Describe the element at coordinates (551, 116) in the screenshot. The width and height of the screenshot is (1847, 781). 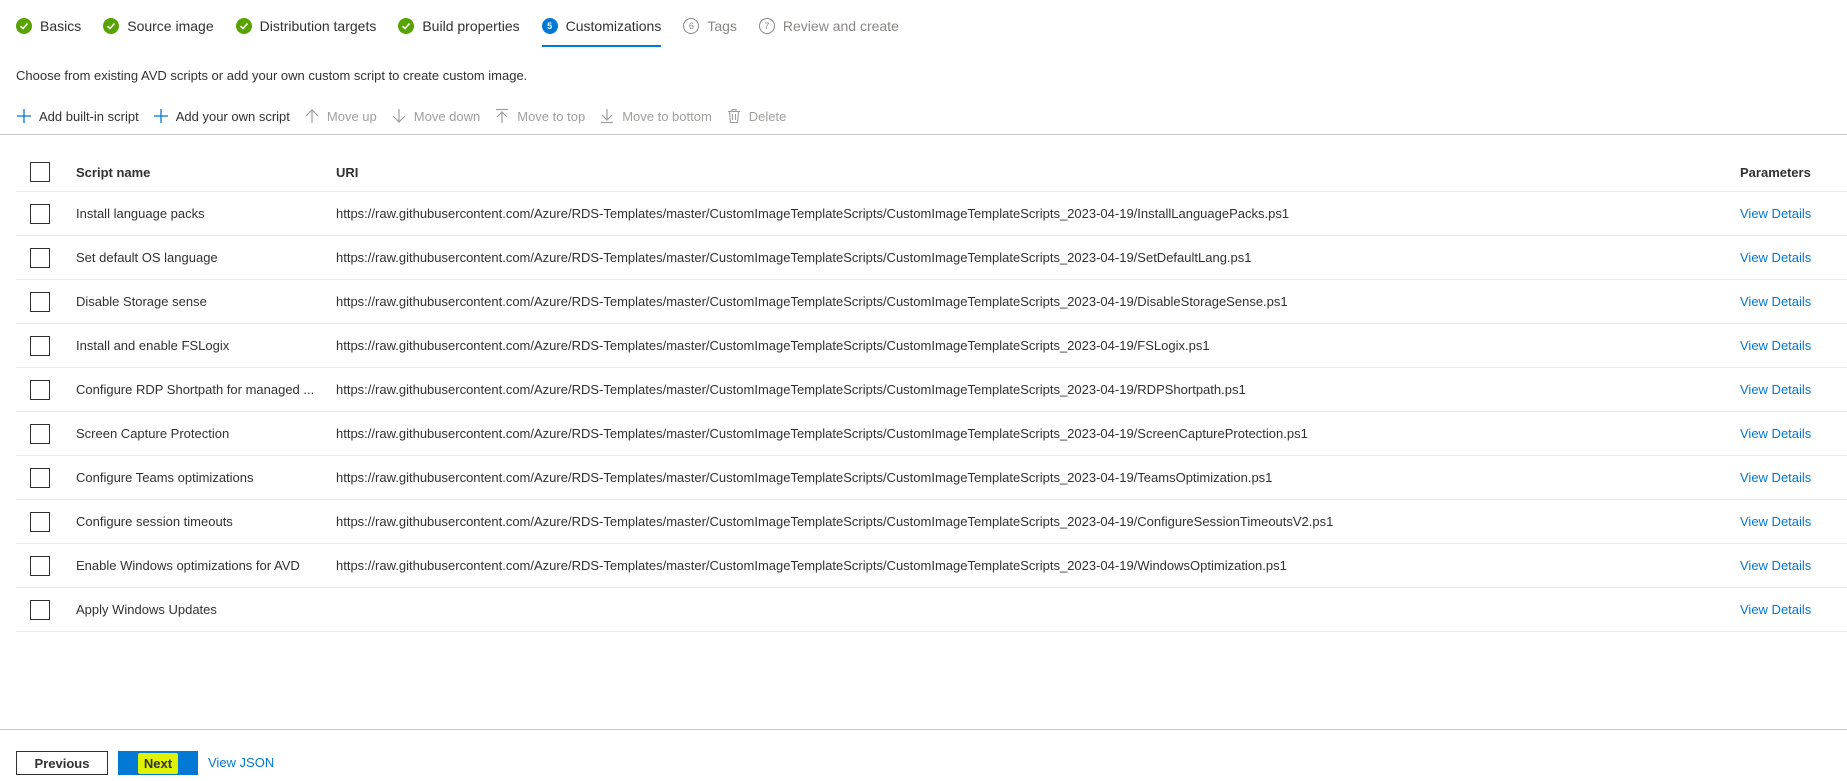
I see `button-label: Move to top` at that location.